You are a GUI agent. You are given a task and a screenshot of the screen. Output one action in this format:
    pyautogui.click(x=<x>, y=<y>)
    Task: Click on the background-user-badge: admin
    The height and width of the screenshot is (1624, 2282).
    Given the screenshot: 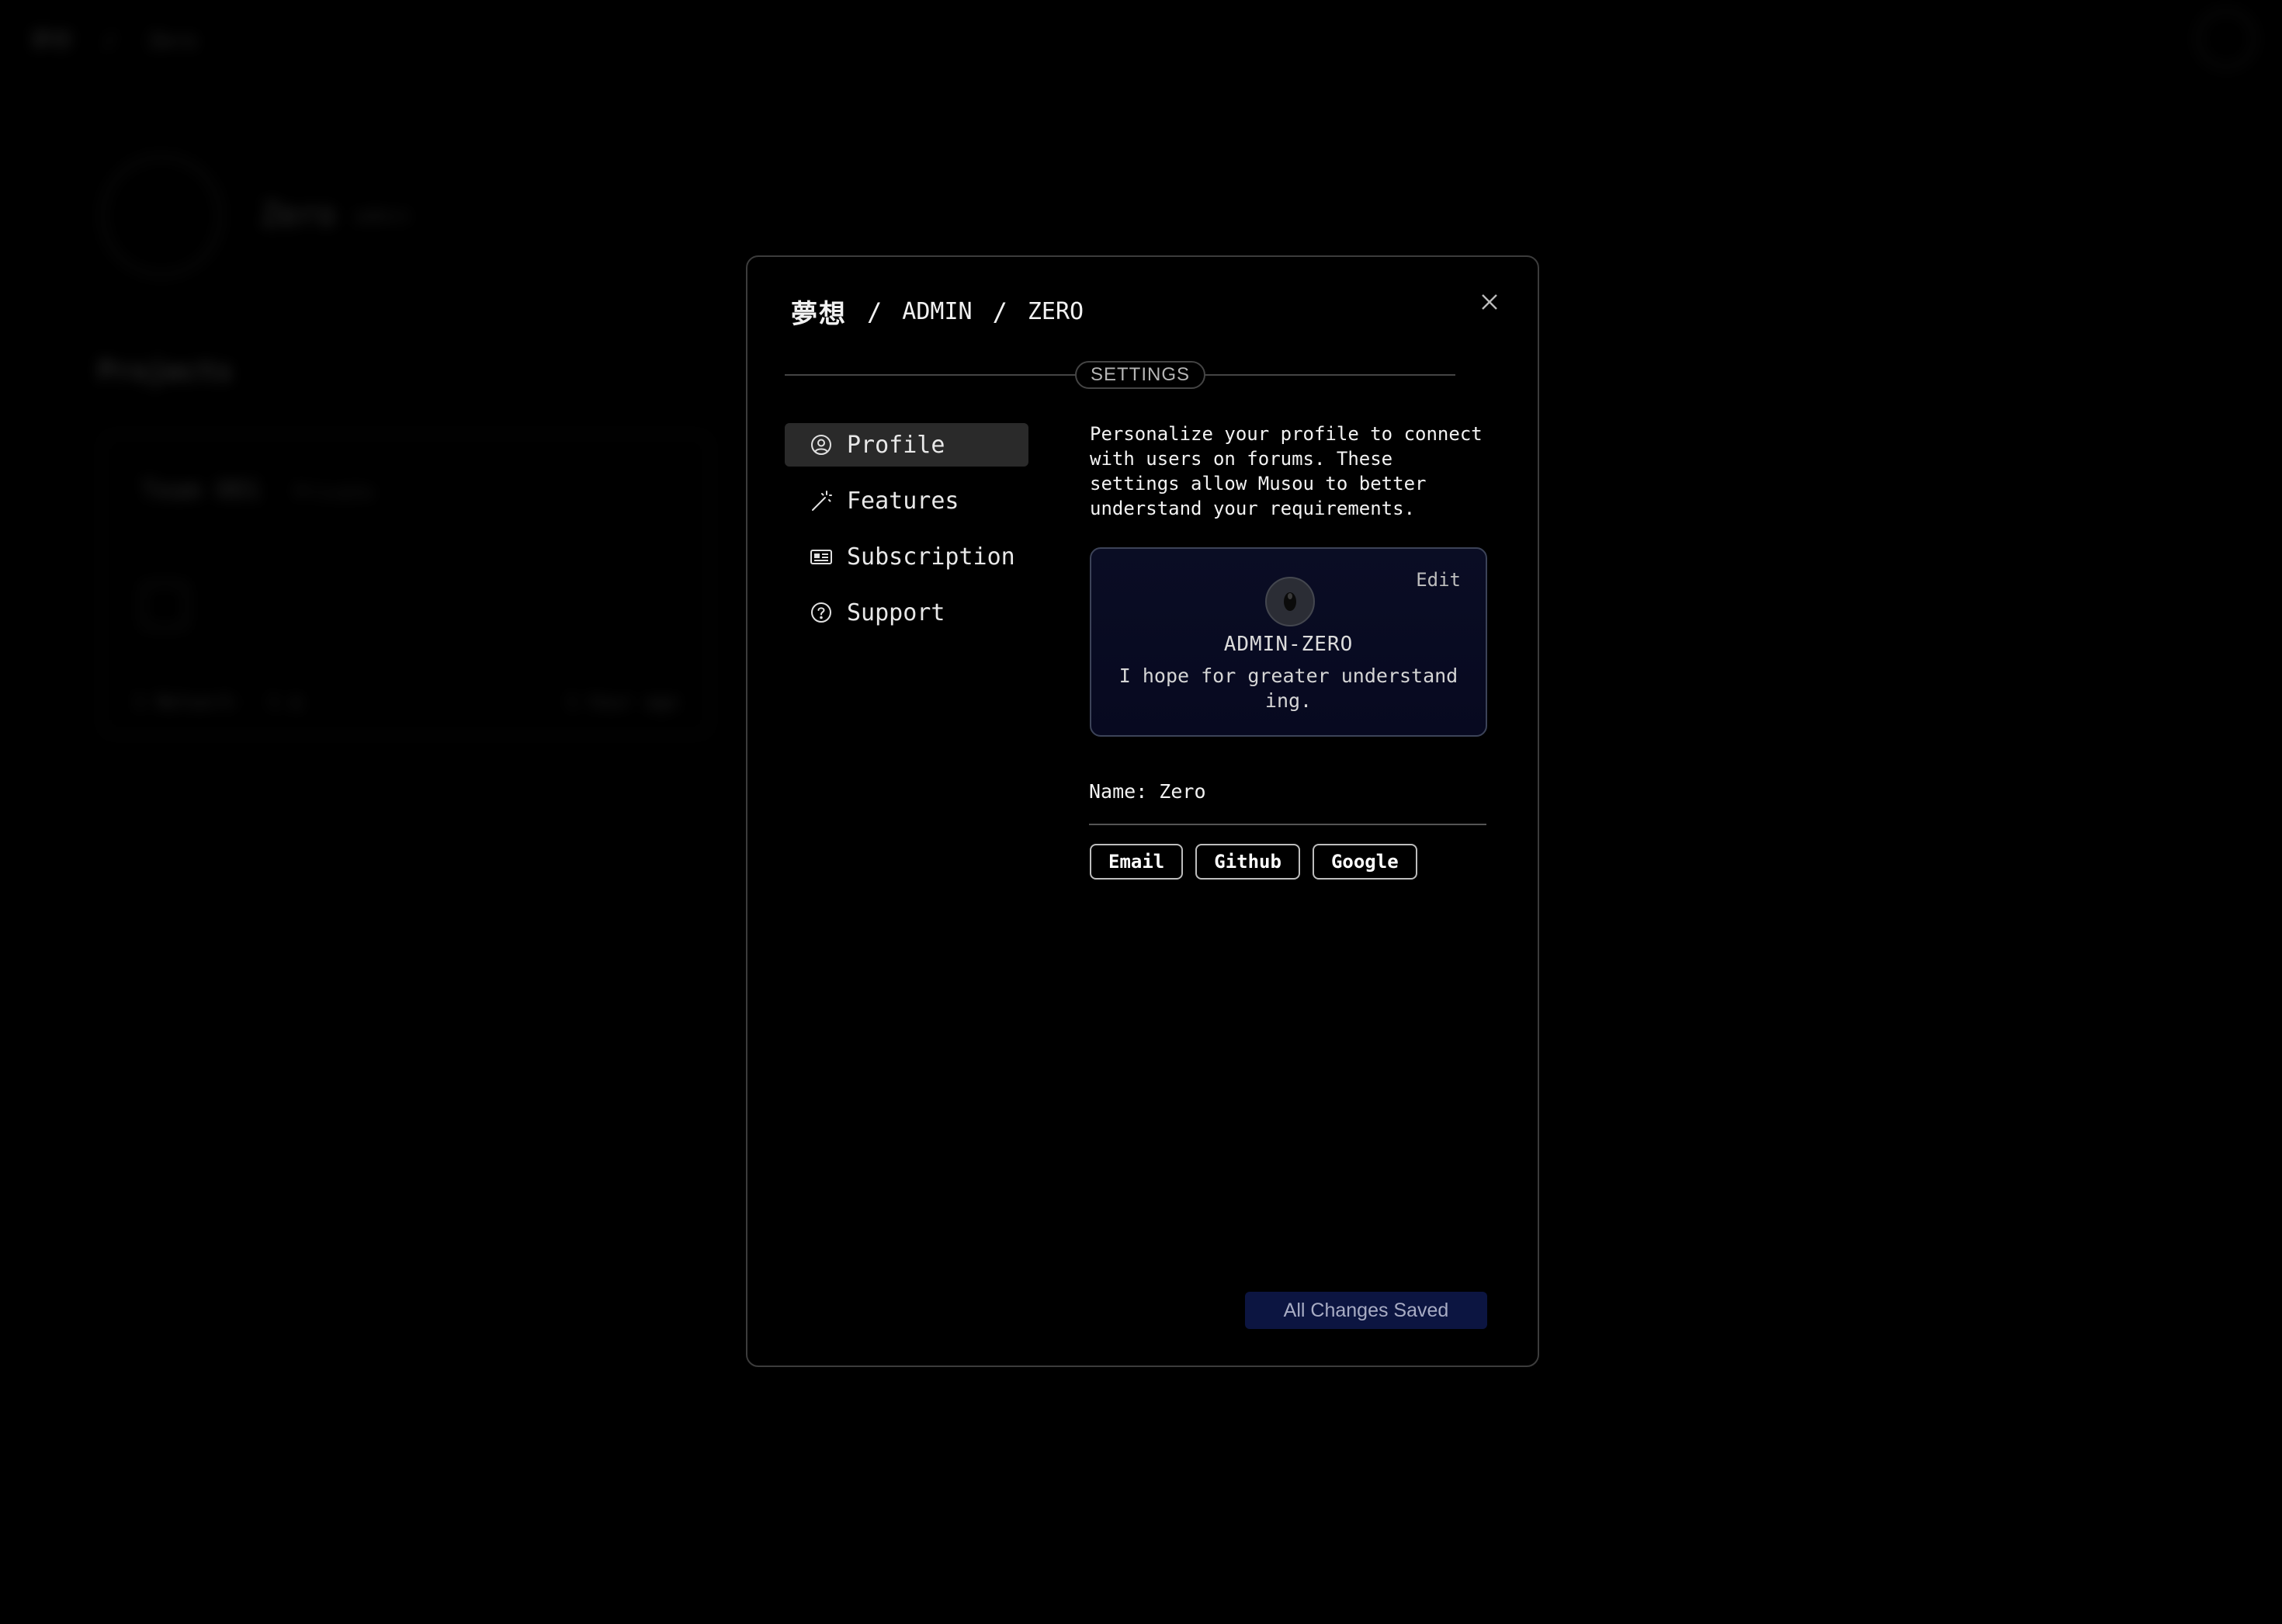 What is the action you would take?
    pyautogui.click(x=382, y=216)
    